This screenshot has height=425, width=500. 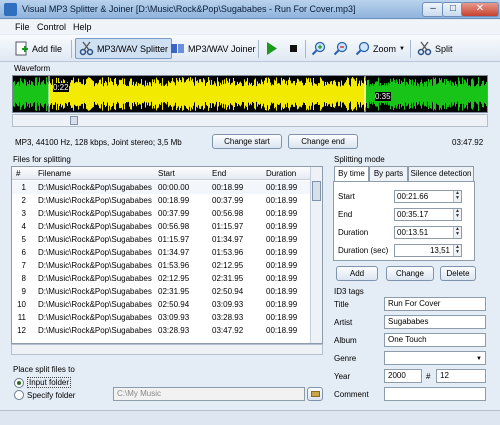 I want to click on waveform-graph, so click(x=250, y=94).